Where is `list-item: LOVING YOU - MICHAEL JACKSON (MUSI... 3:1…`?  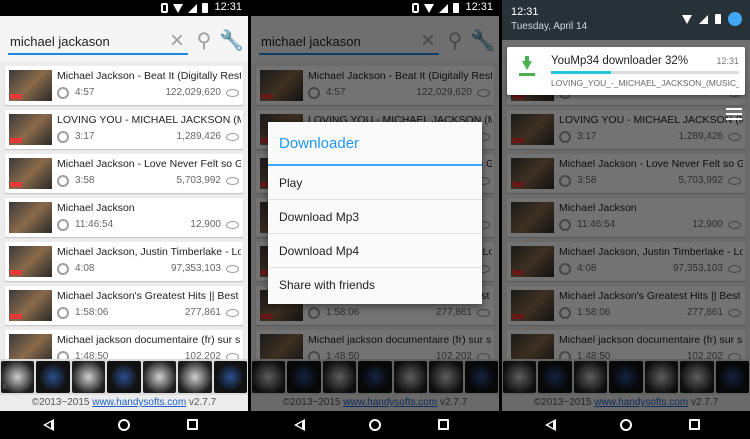 list-item: LOVING YOU - MICHAEL JACKSON (MUSI... 3:1… is located at coordinates (124, 129).